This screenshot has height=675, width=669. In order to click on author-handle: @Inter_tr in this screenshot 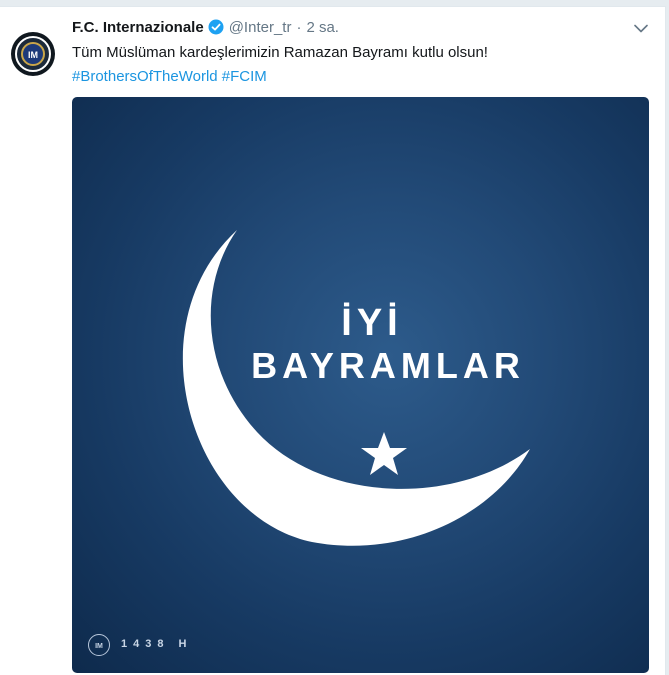, I will do `click(260, 27)`.